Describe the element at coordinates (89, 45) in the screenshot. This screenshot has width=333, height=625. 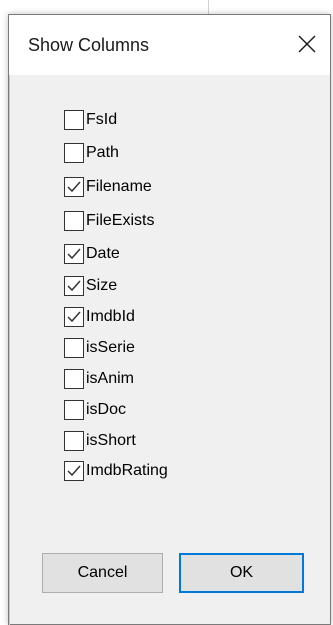
I see `dialog-title: Show Columns` at that location.